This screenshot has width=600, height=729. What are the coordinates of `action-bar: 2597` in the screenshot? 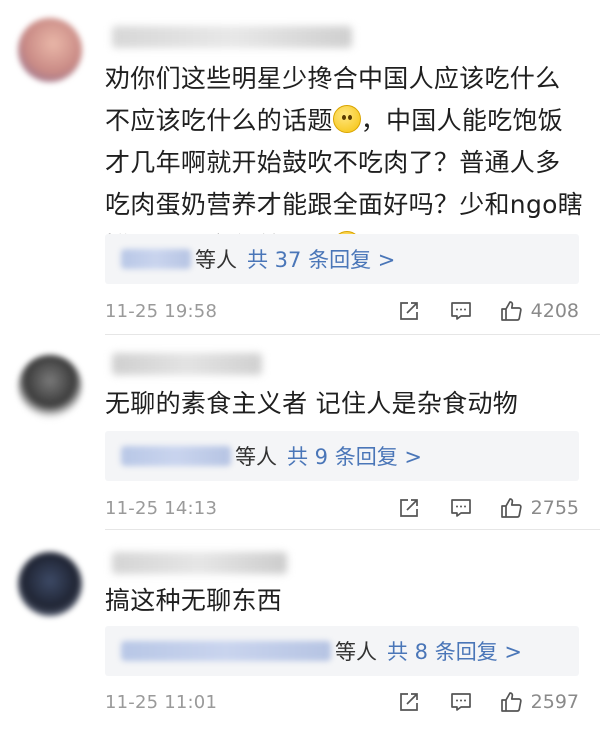 It's located at (474, 702).